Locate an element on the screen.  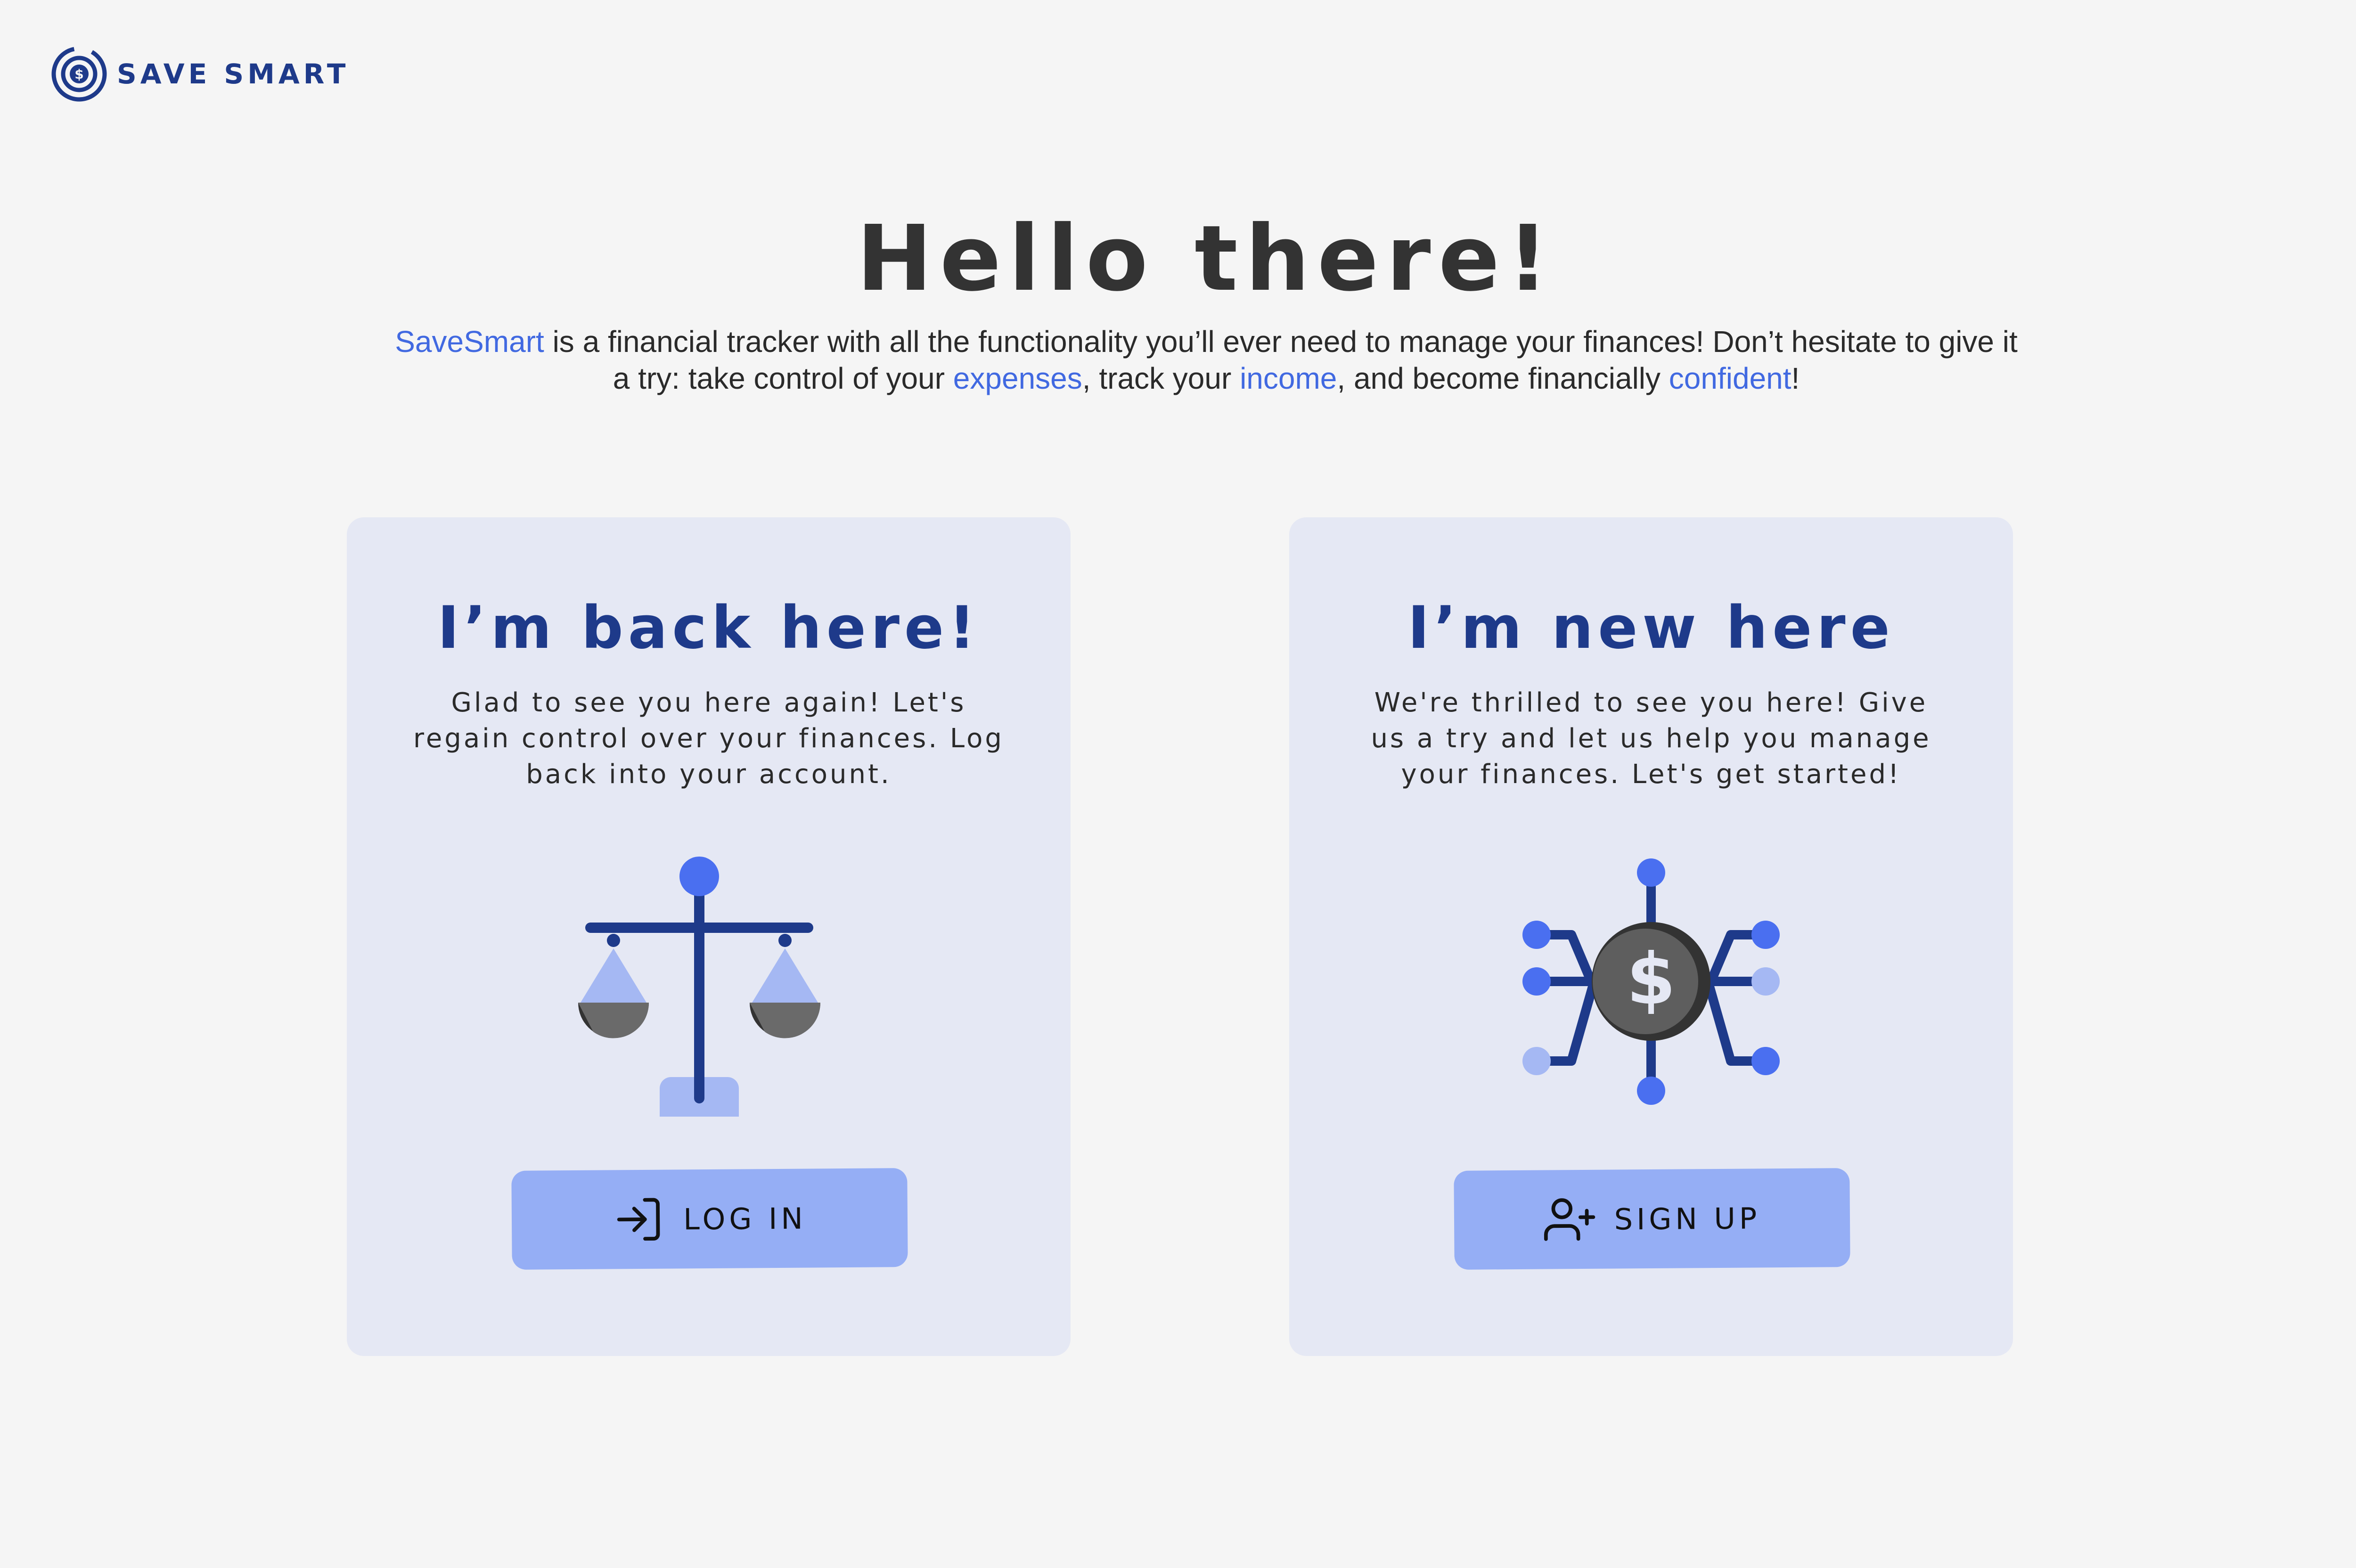
brand-name: SAVE SMART is located at coordinates (233, 74).